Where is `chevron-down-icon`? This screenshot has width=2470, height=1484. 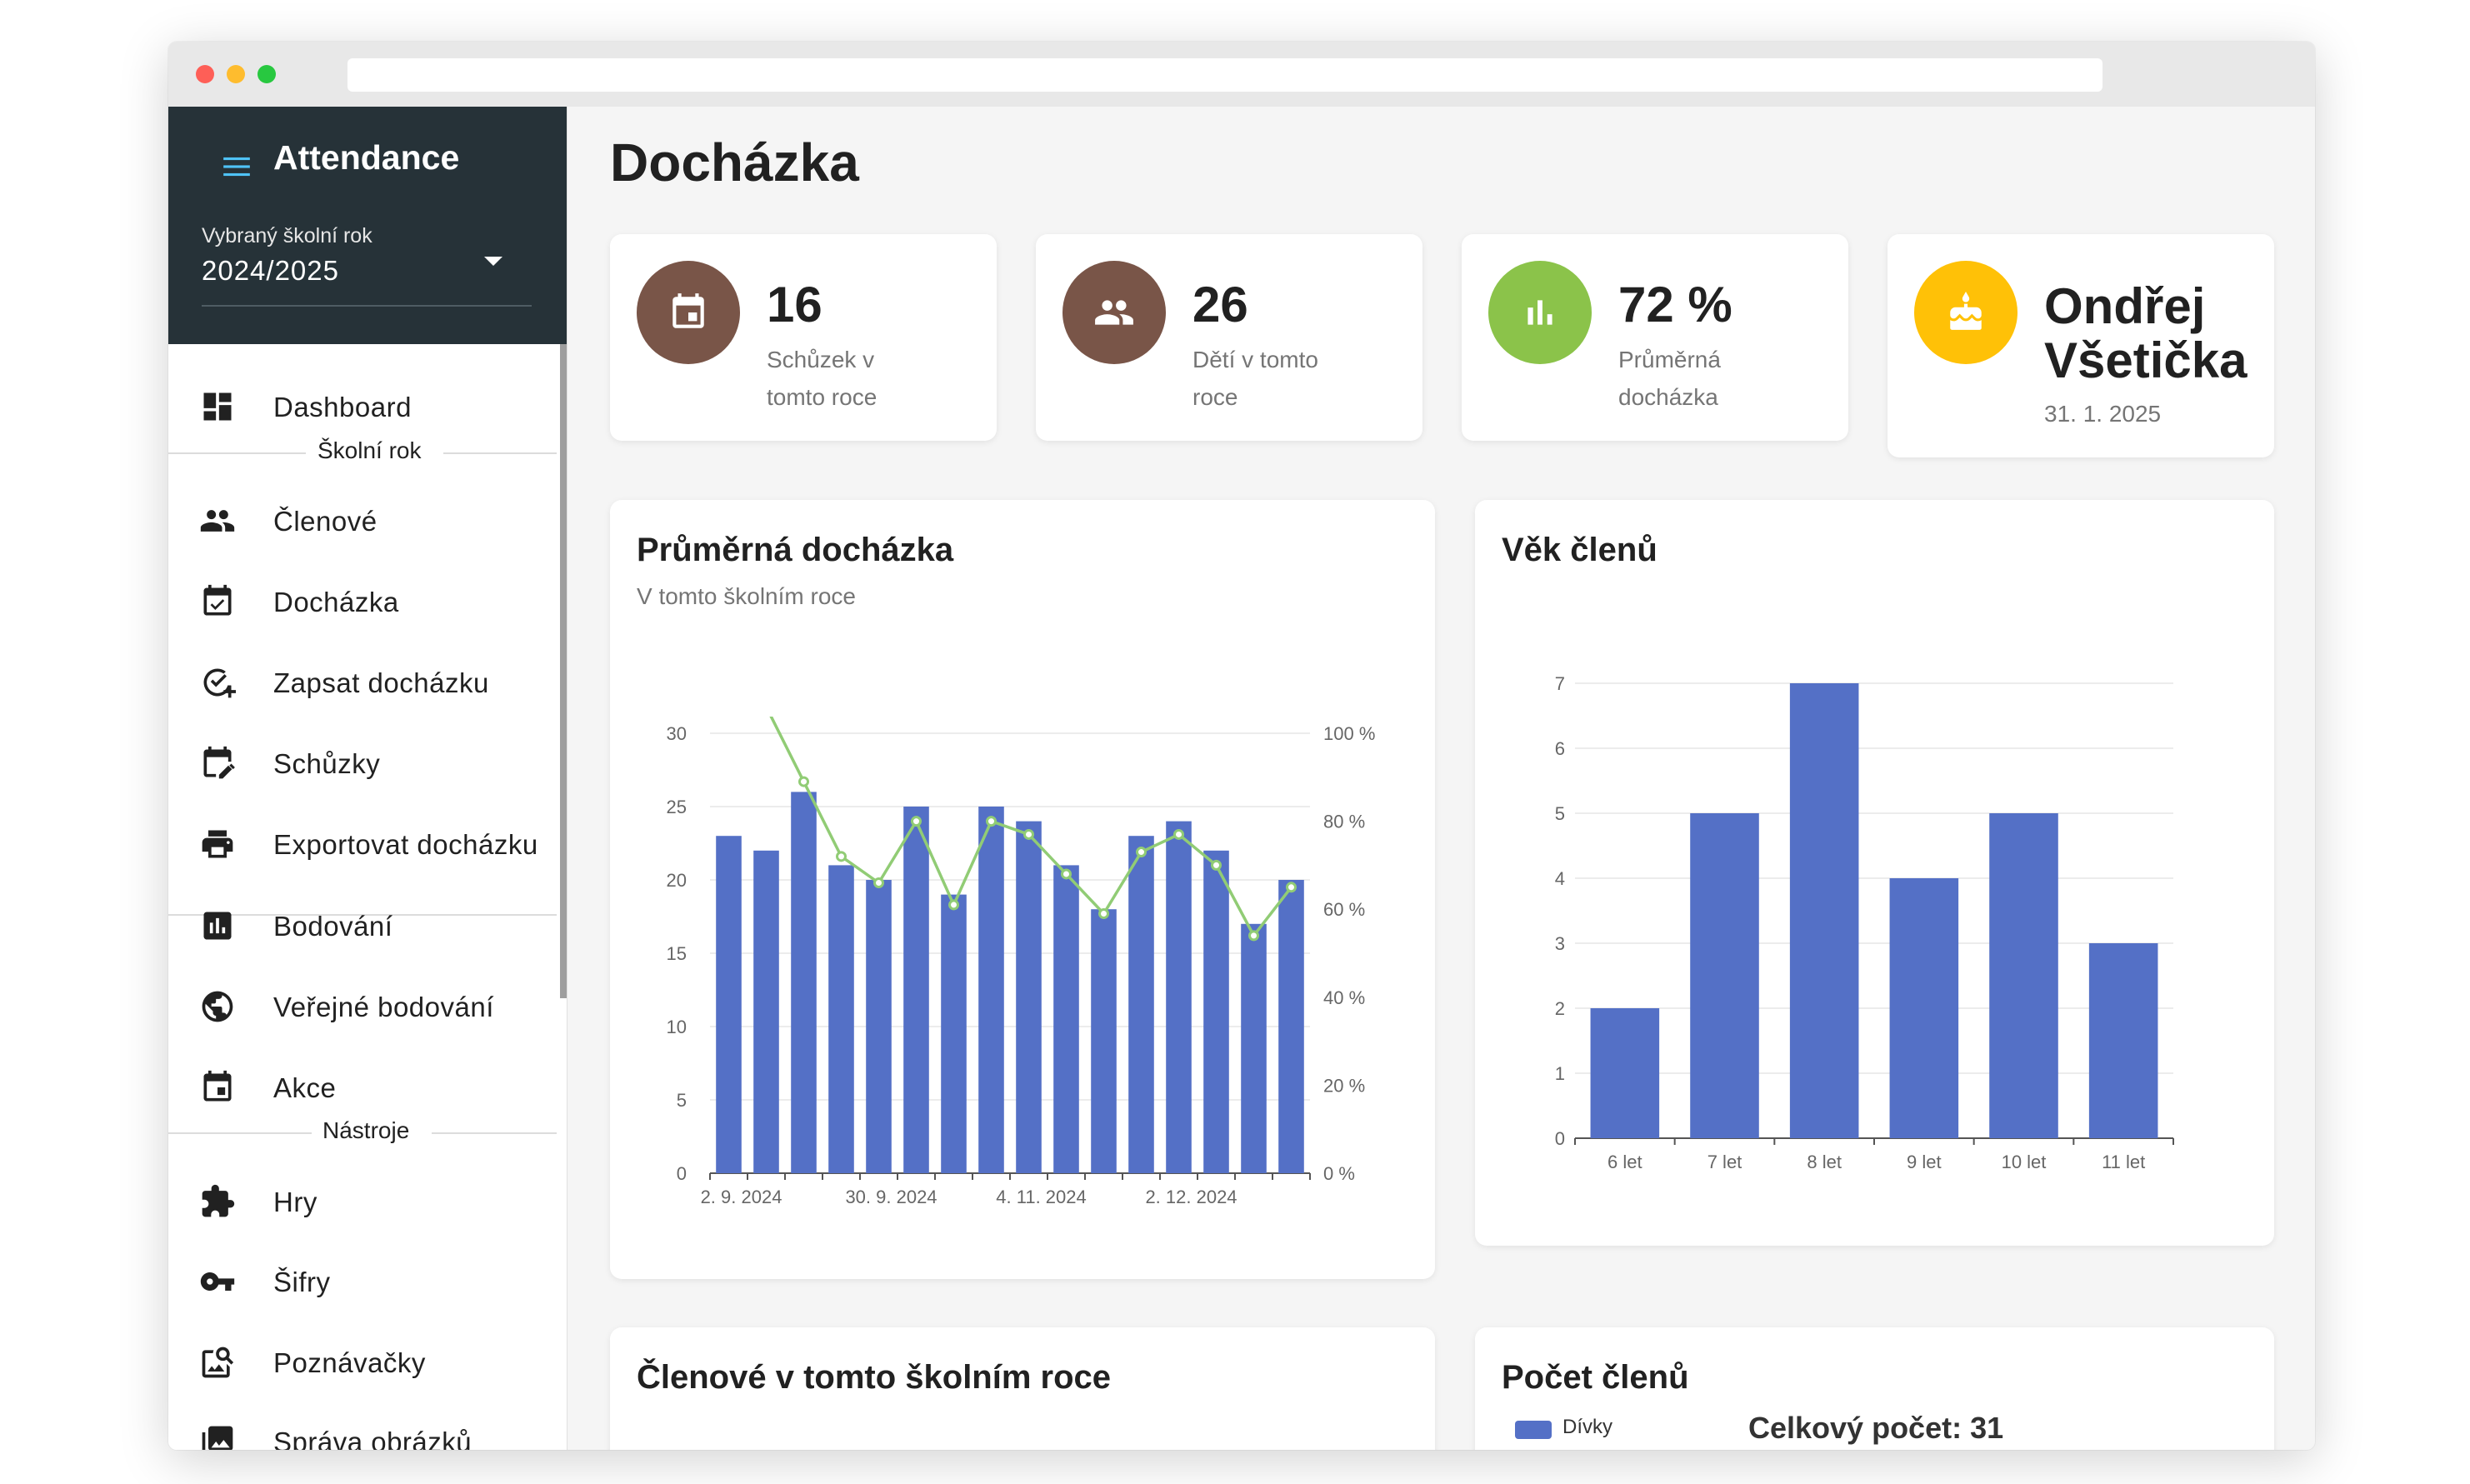
chevron-down-icon is located at coordinates (493, 261).